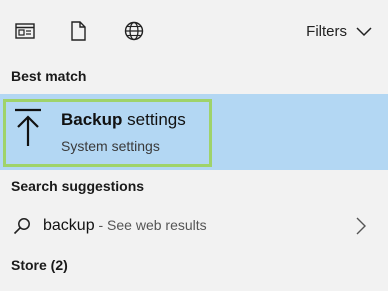 The image size is (388, 291). I want to click on filters-dropdown: Filters, so click(339, 31).